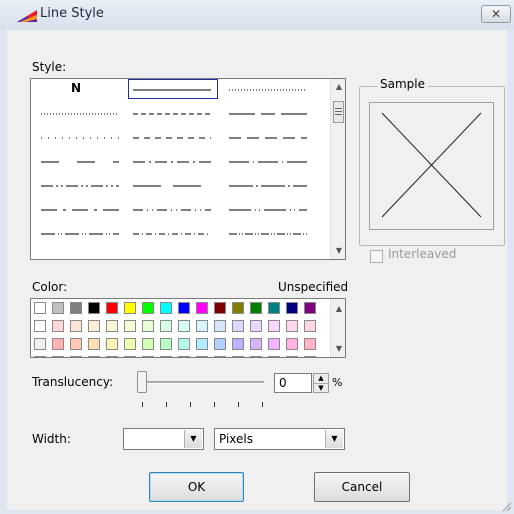 This screenshot has height=514, width=514. I want to click on interleaved-checkbox, so click(376, 256).